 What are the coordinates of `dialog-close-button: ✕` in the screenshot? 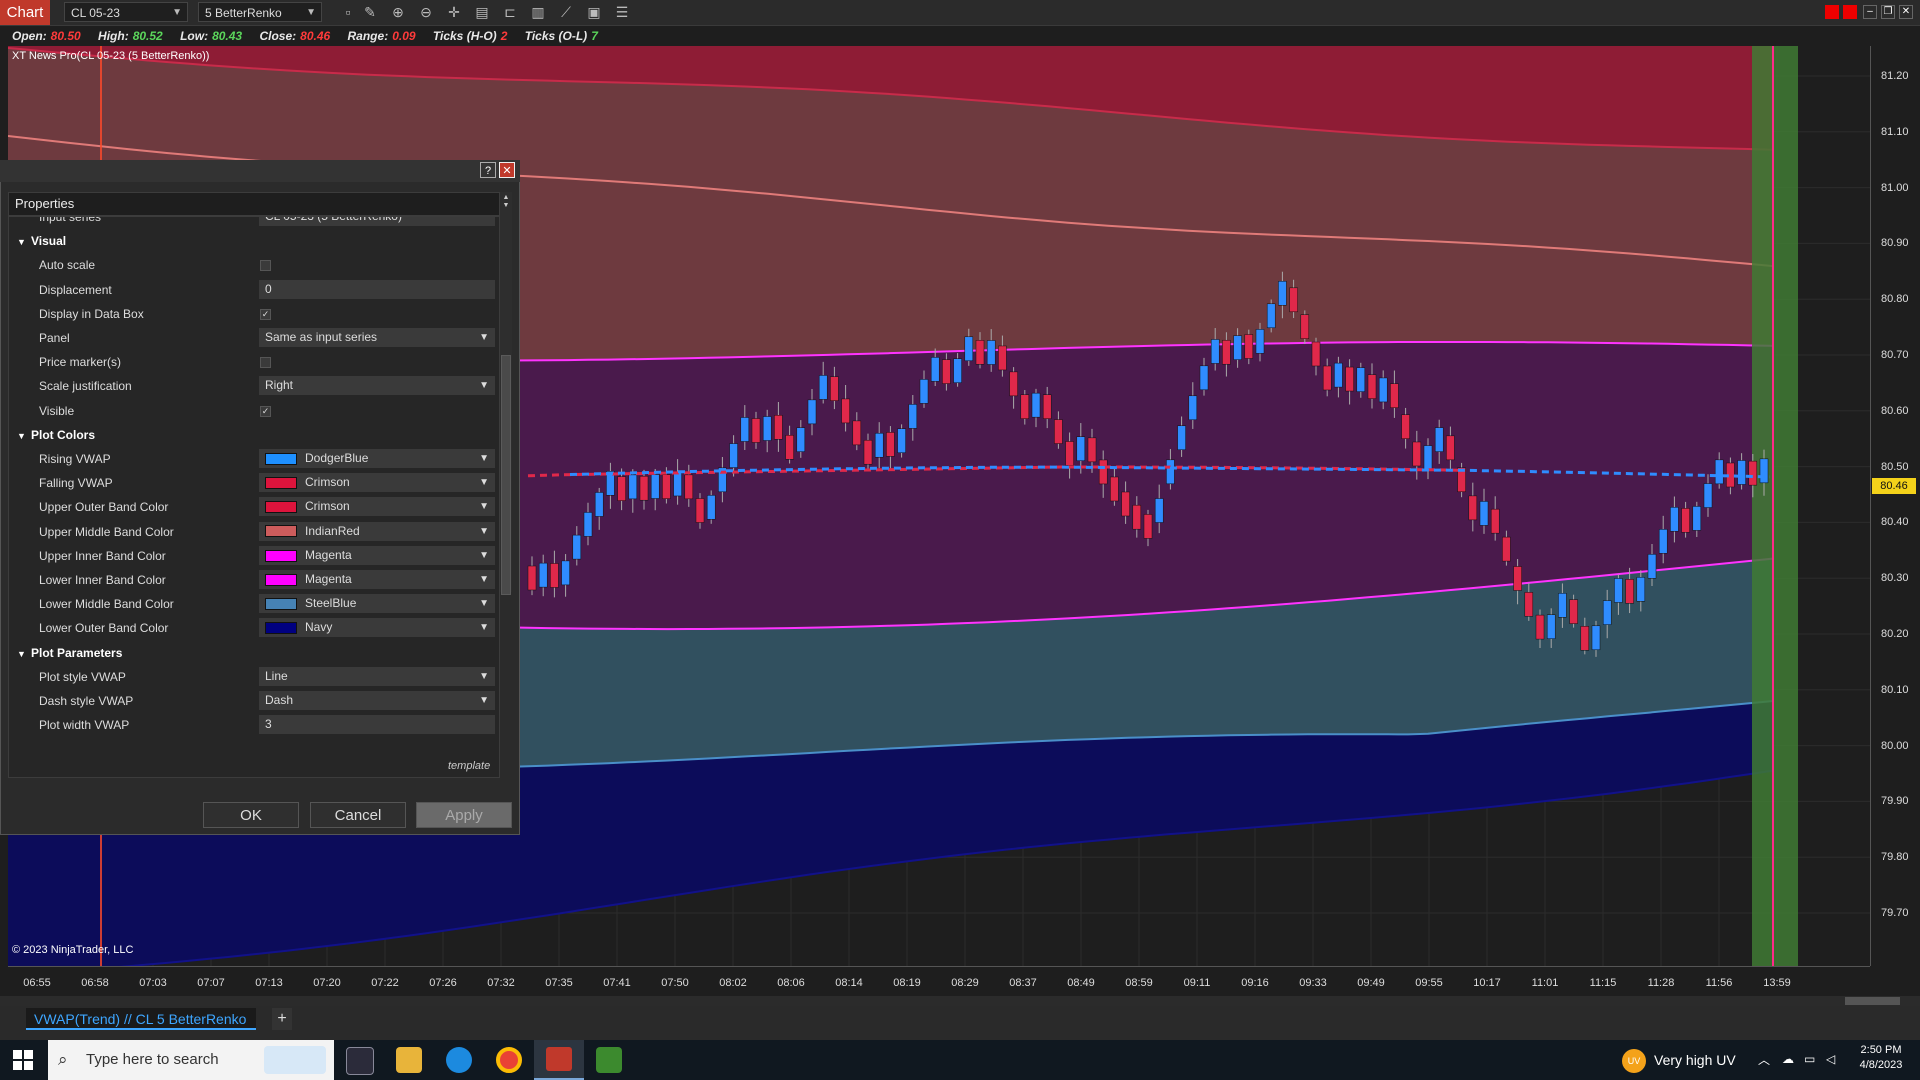 It's located at (507, 170).